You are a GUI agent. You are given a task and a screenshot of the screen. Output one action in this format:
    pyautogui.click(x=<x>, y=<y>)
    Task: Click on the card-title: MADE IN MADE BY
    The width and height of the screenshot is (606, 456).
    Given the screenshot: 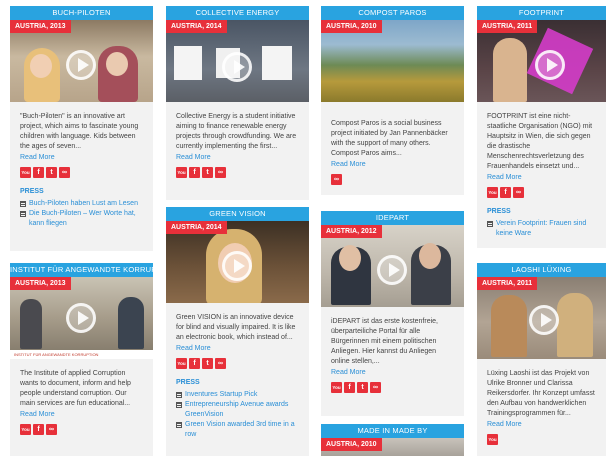 What is the action you would take?
    pyautogui.click(x=392, y=431)
    